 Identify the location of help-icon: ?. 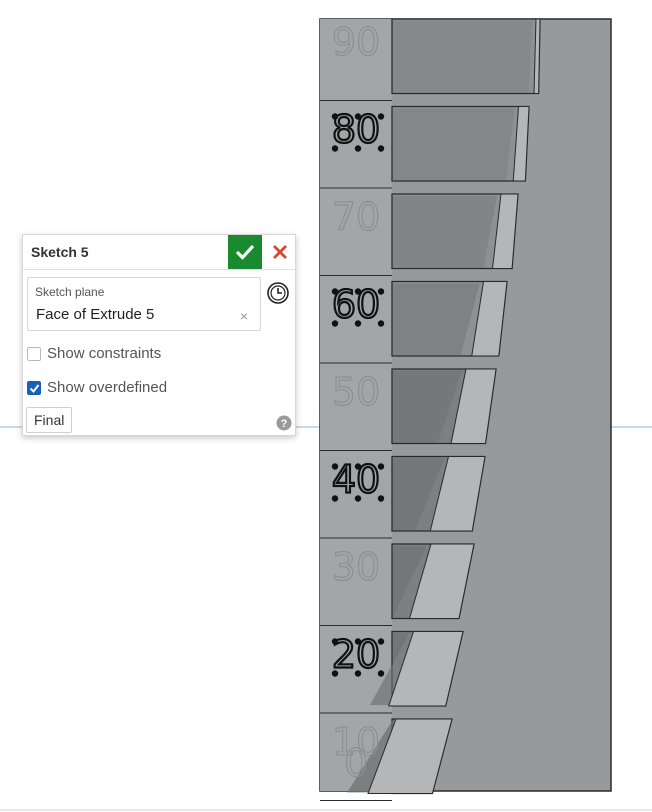
(284, 423).